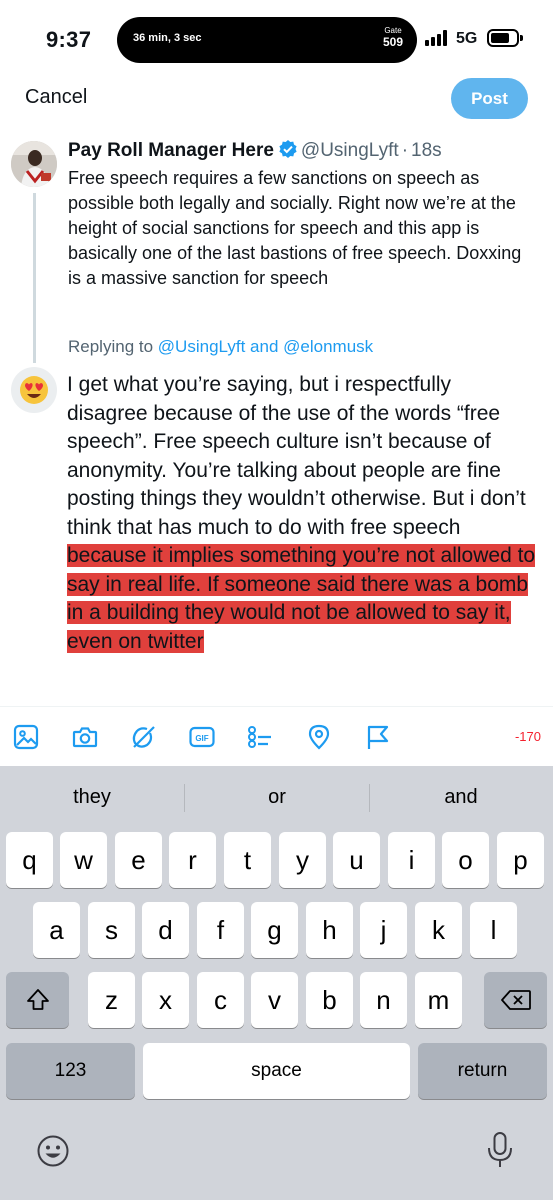 Image resolution: width=553 pixels, height=1200 pixels. I want to click on key-w: w, so click(83, 860).